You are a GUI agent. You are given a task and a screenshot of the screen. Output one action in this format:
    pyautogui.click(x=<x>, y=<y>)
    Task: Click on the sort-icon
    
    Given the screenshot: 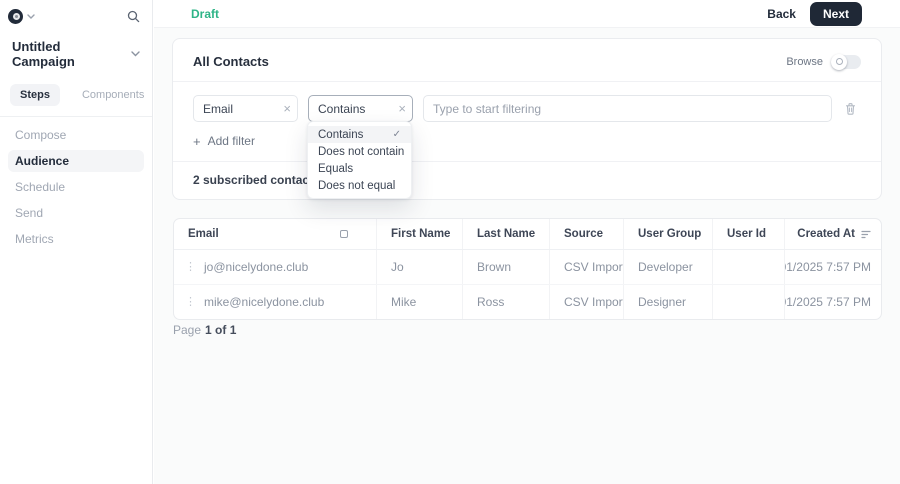 What is the action you would take?
    pyautogui.click(x=866, y=234)
    